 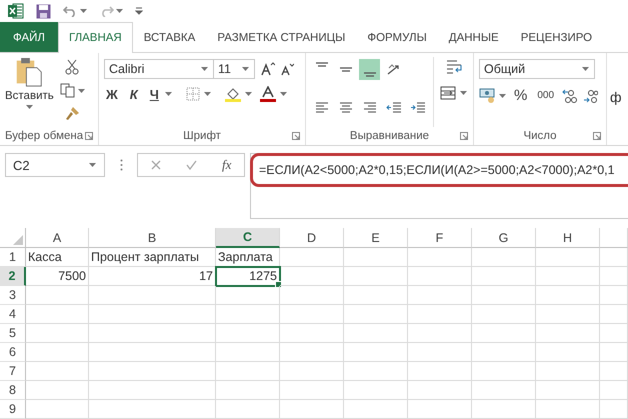 What do you see at coordinates (376, 238) in the screenshot?
I see `column-header: E` at bounding box center [376, 238].